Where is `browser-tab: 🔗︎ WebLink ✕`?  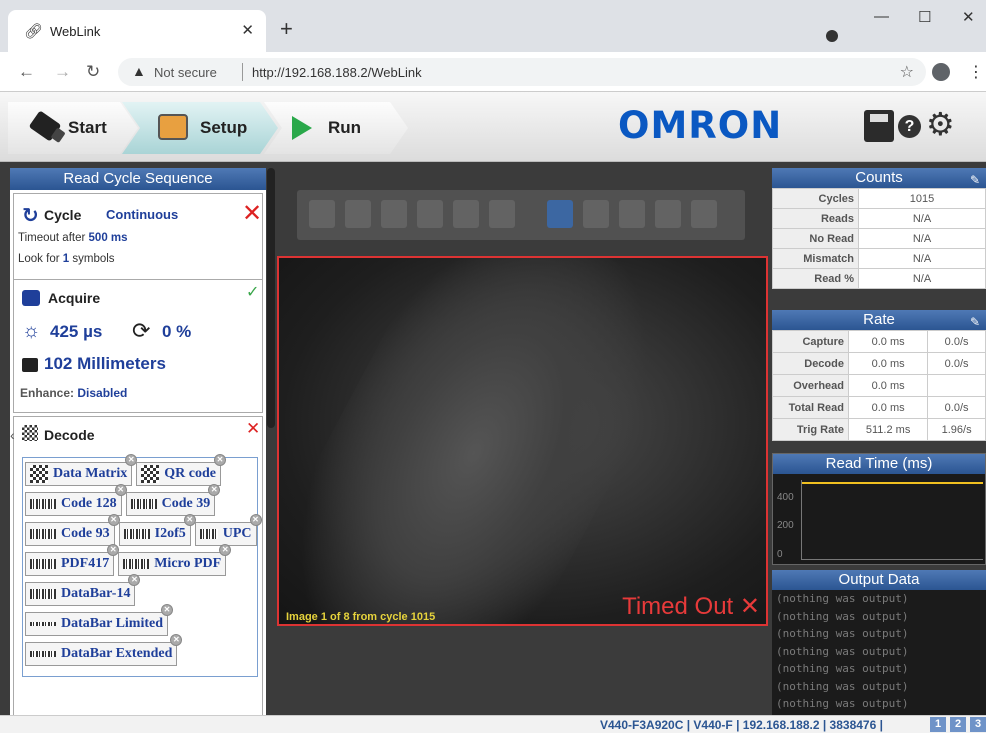 browser-tab: 🔗︎ WebLink ✕ is located at coordinates (137, 31).